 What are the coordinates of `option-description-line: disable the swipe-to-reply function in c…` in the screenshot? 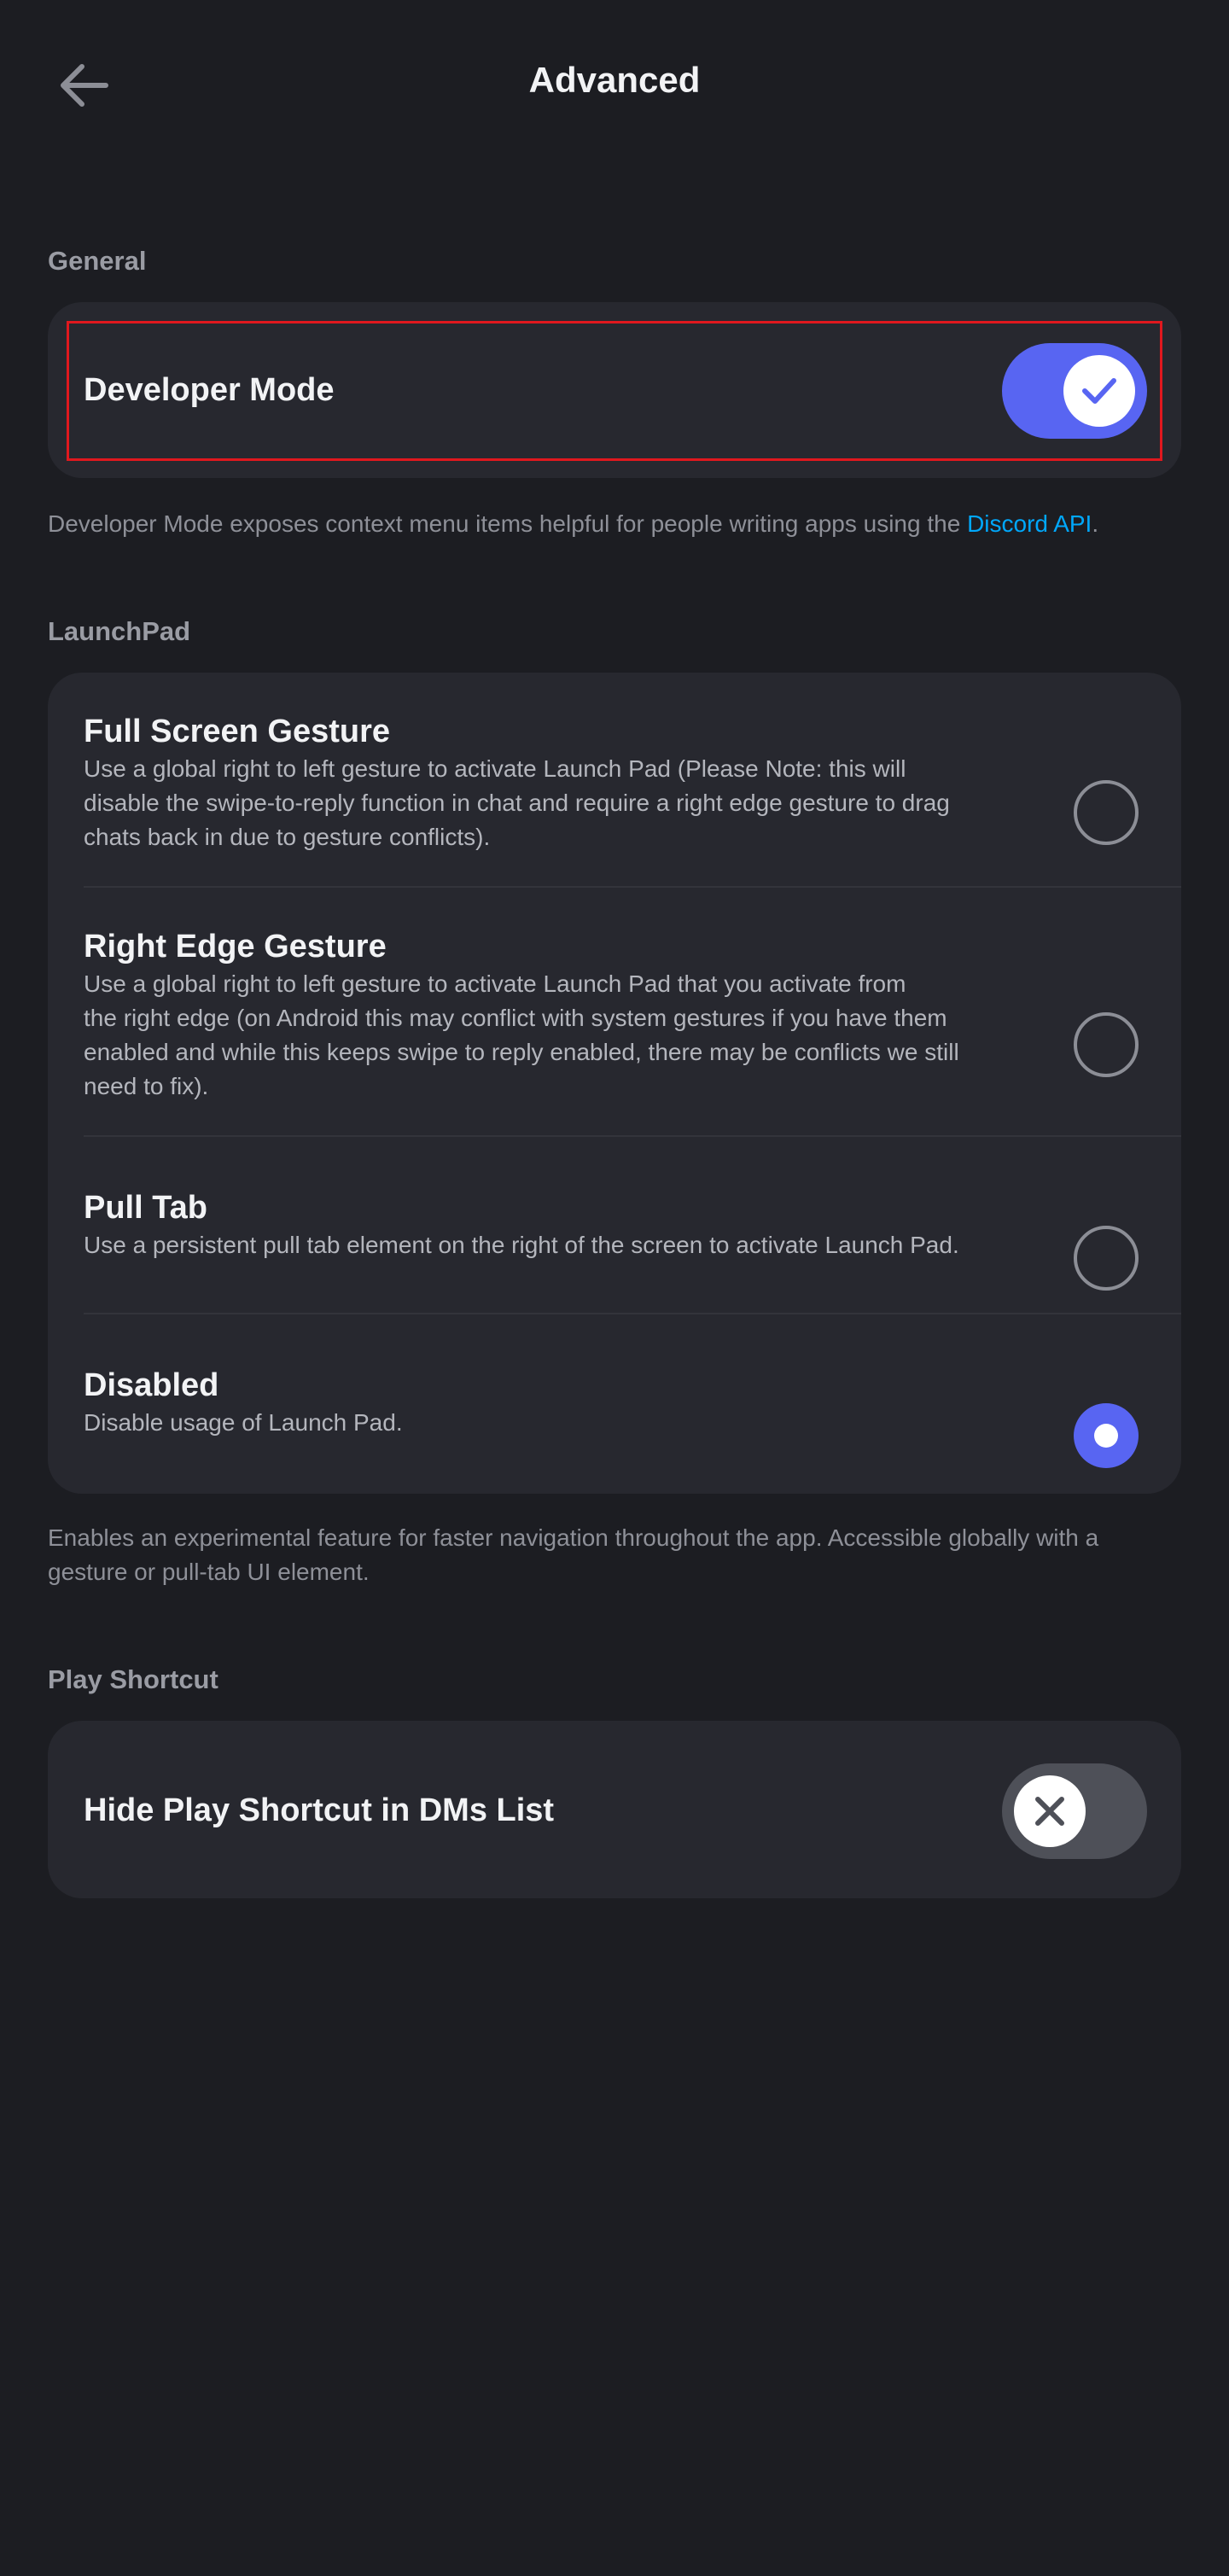 It's located at (517, 803).